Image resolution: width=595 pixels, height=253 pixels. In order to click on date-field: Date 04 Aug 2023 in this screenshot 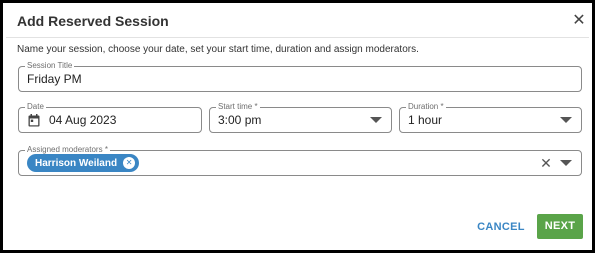, I will do `click(110, 117)`.